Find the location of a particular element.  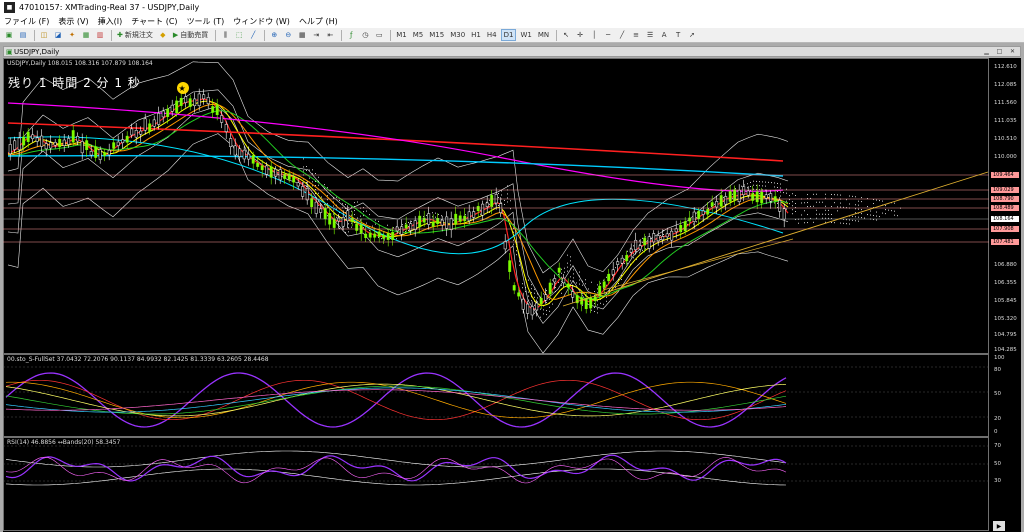

timeframe-mn: MN is located at coordinates (543, 35).